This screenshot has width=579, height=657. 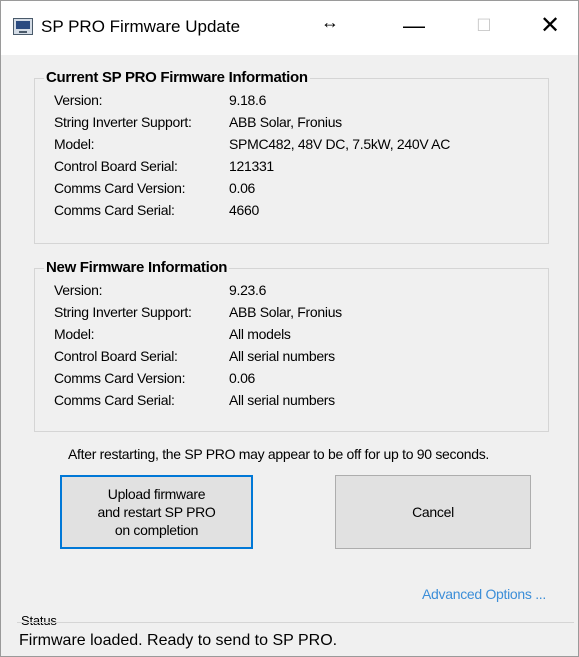 I want to click on resize-cursor-icon: ↔, so click(x=330, y=22).